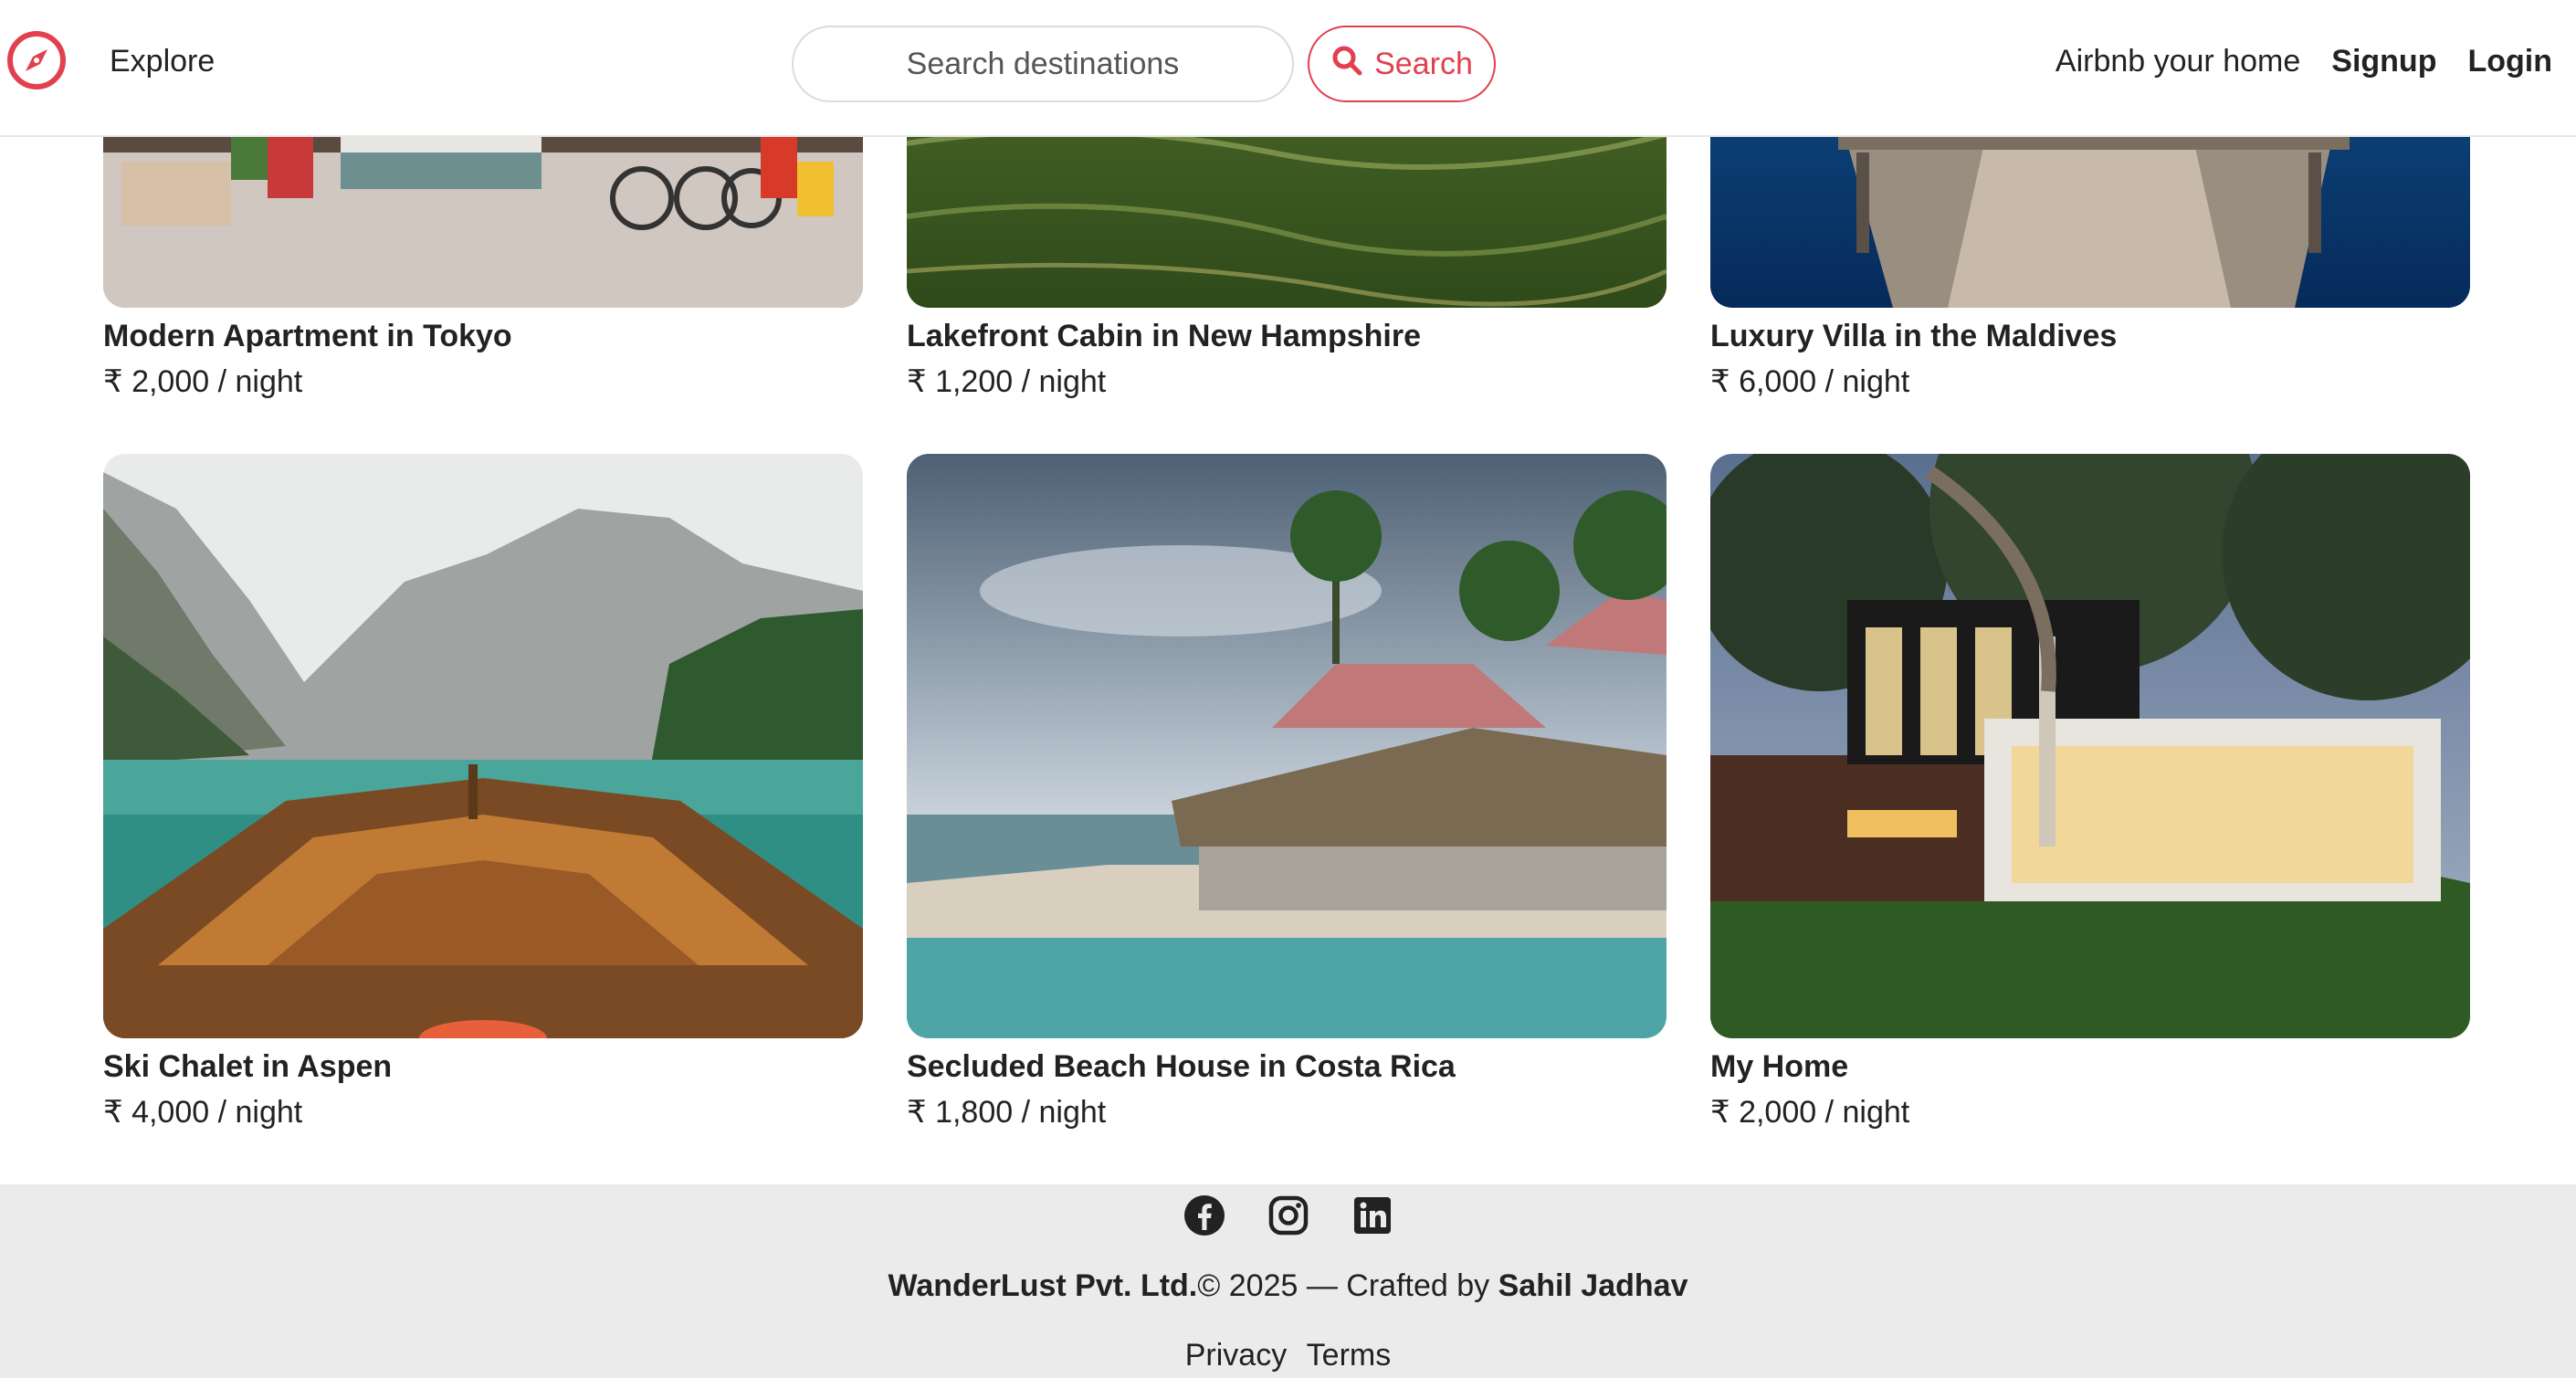 This screenshot has height=1378, width=2576. I want to click on author-name: Sahil Jadhav, so click(1593, 1285).